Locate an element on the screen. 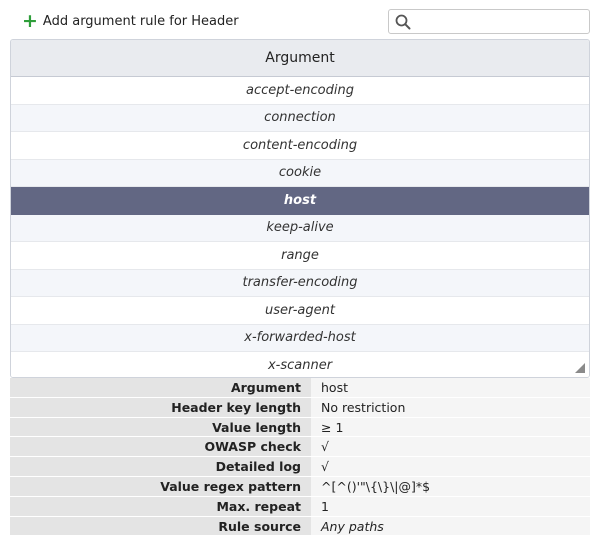 This screenshot has width=599, height=545. detail-value: No restriction is located at coordinates (450, 407).